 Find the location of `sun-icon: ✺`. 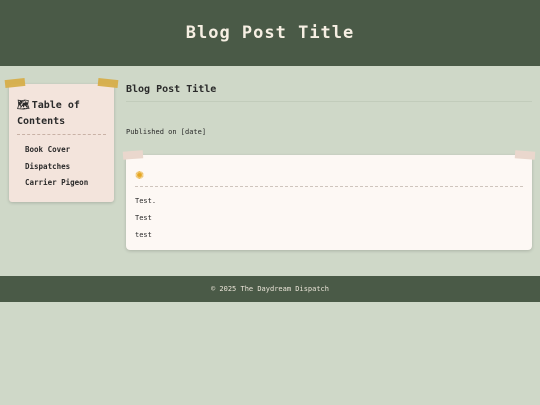

sun-icon: ✺ is located at coordinates (140, 175).